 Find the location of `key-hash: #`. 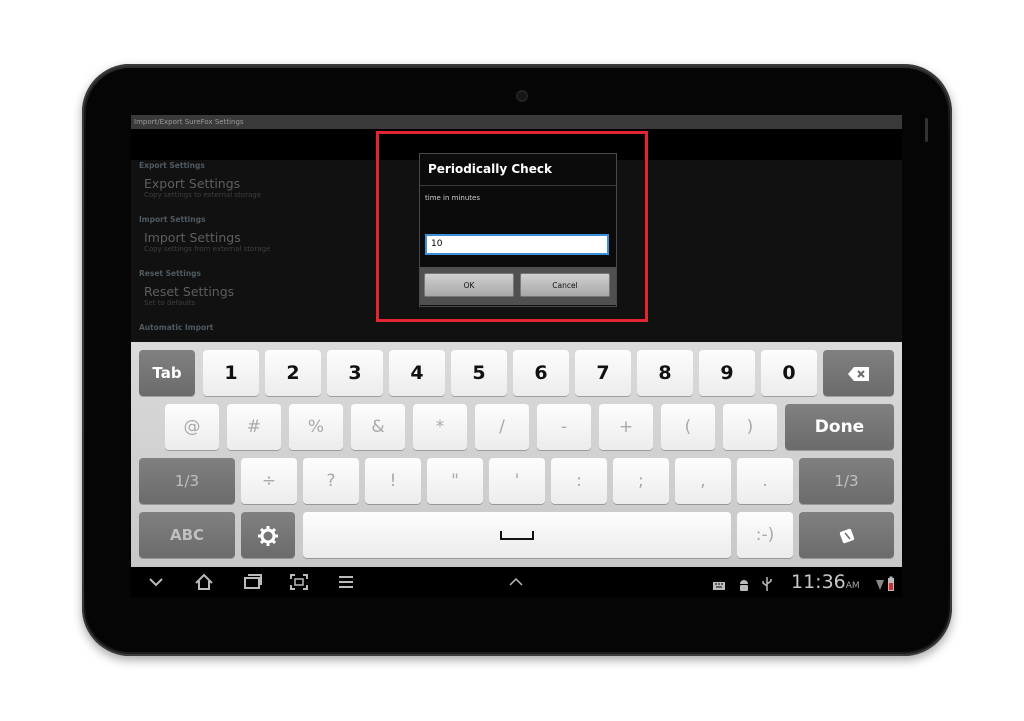

key-hash: # is located at coordinates (254, 427).